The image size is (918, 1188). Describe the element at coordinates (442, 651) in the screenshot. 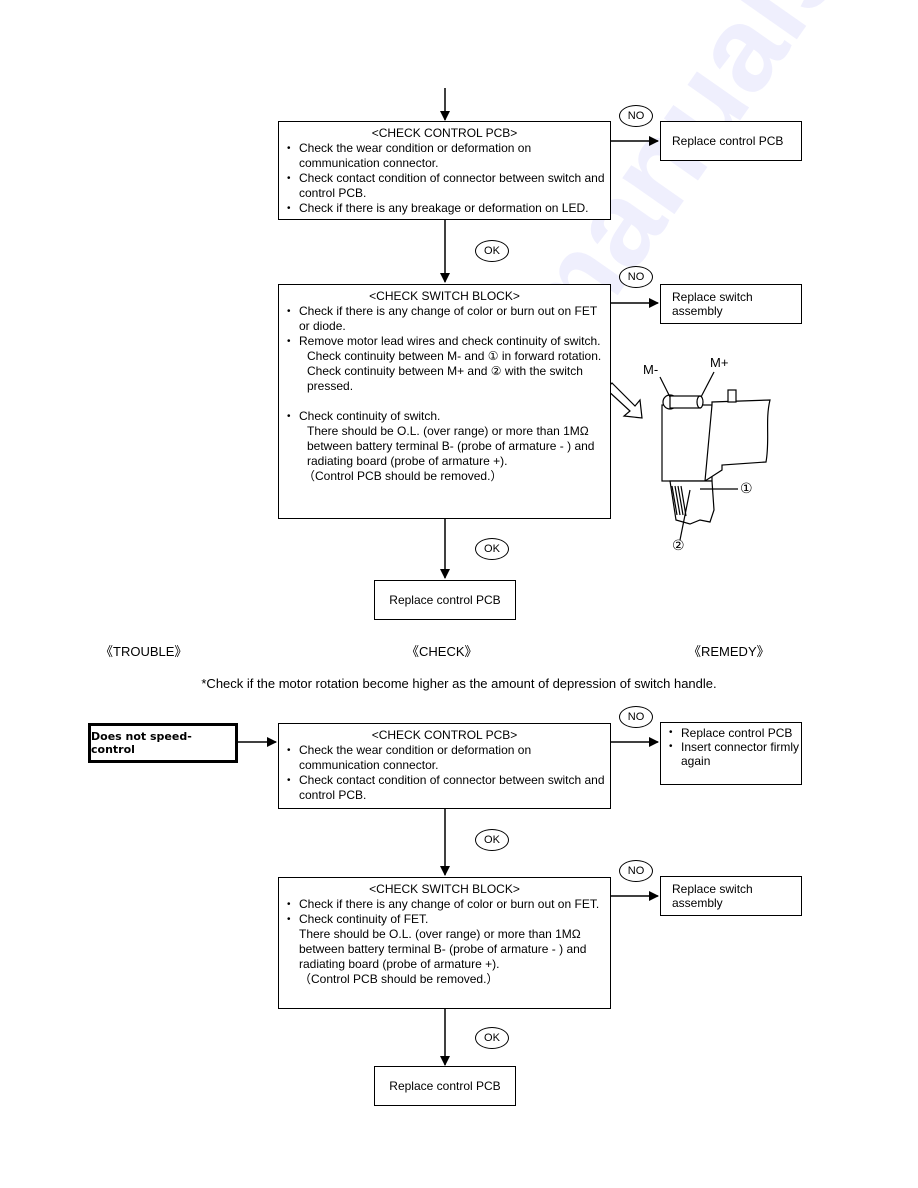

I see `column-header-check: 《CHECK》` at that location.